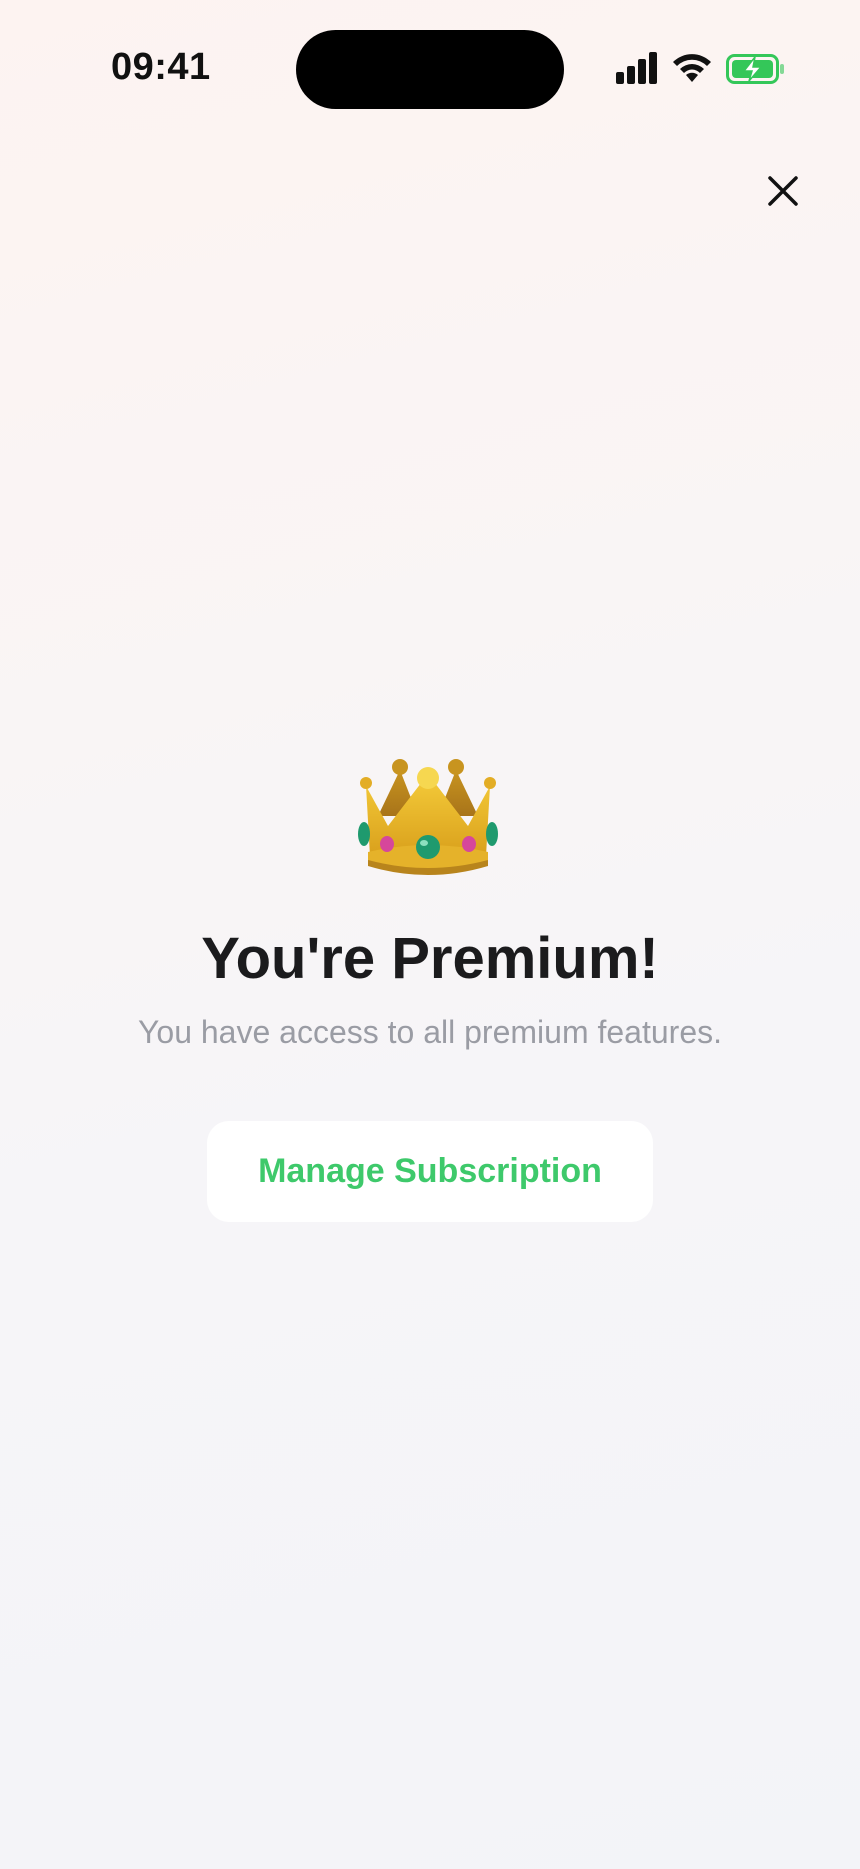 The image size is (860, 1869). Describe the element at coordinates (692, 68) in the screenshot. I see `wifi-icon` at that location.